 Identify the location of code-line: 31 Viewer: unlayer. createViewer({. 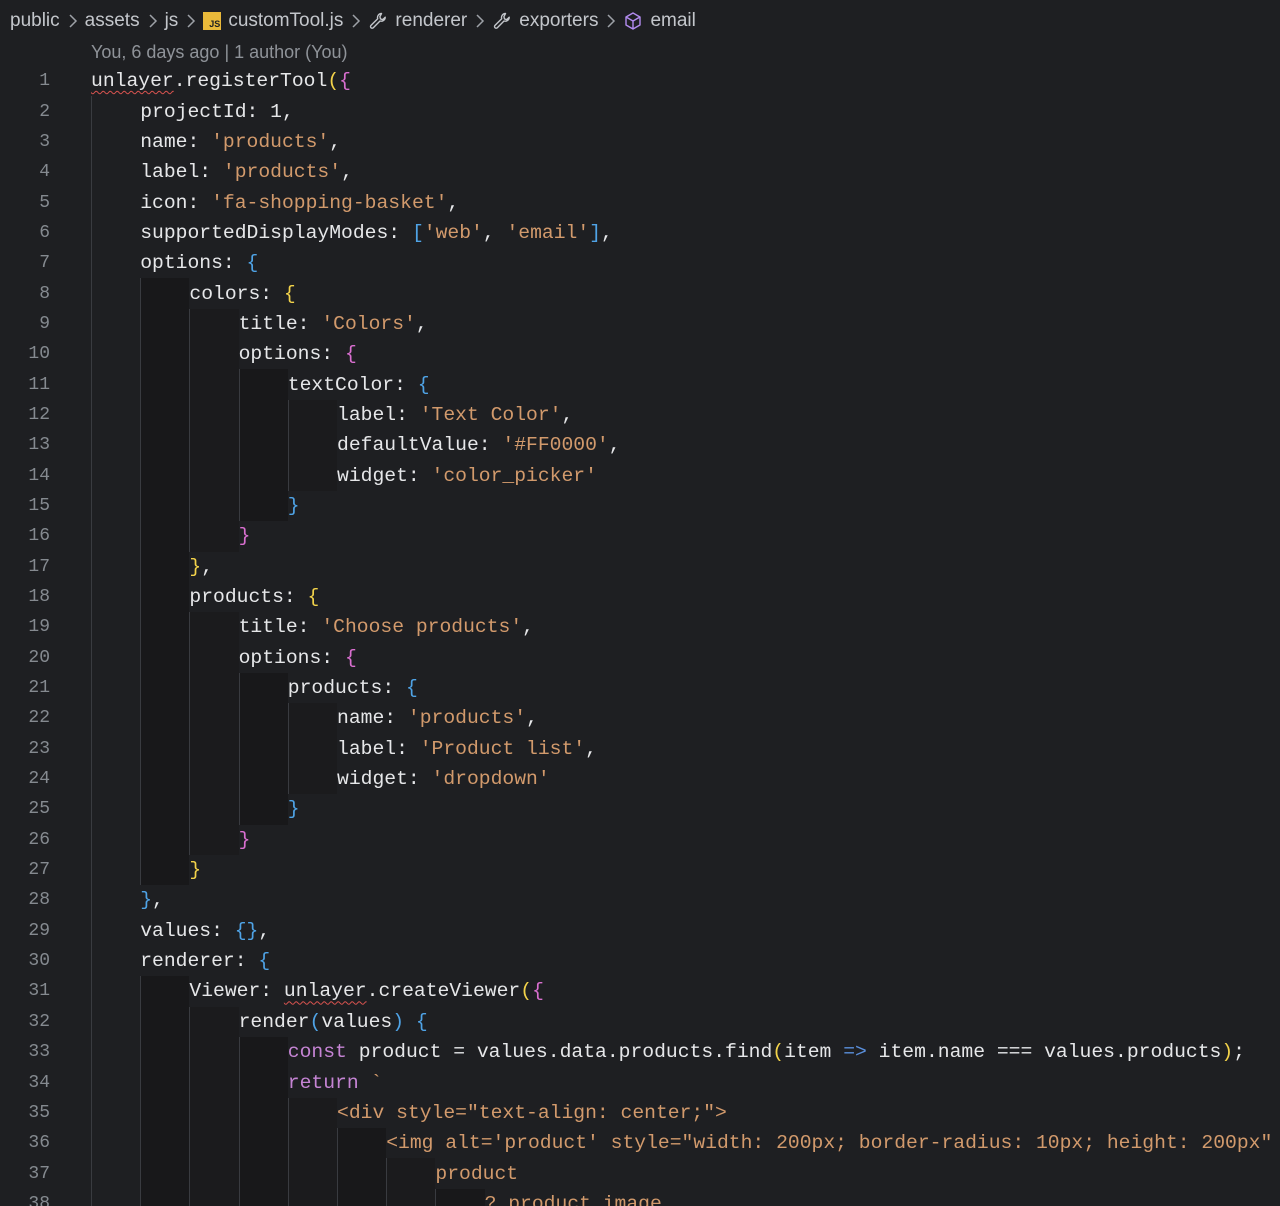
(640, 991).